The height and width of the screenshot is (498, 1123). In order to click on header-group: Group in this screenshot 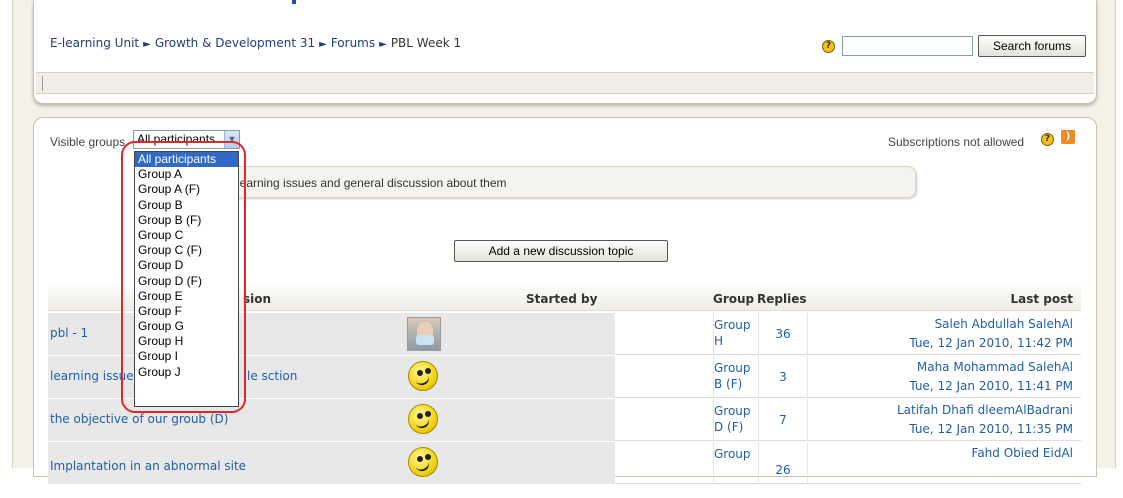, I will do `click(733, 299)`.